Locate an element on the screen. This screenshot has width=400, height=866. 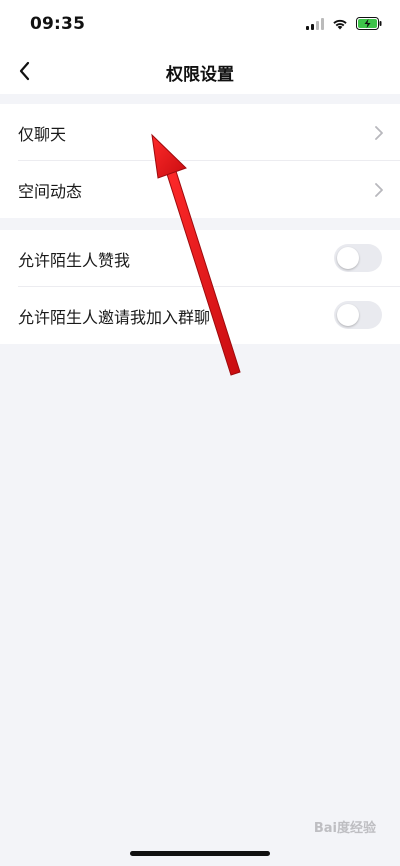
list-item-allow-stranger-invite: 允许陌生人邀请我加入群聊 is located at coordinates (200, 315).